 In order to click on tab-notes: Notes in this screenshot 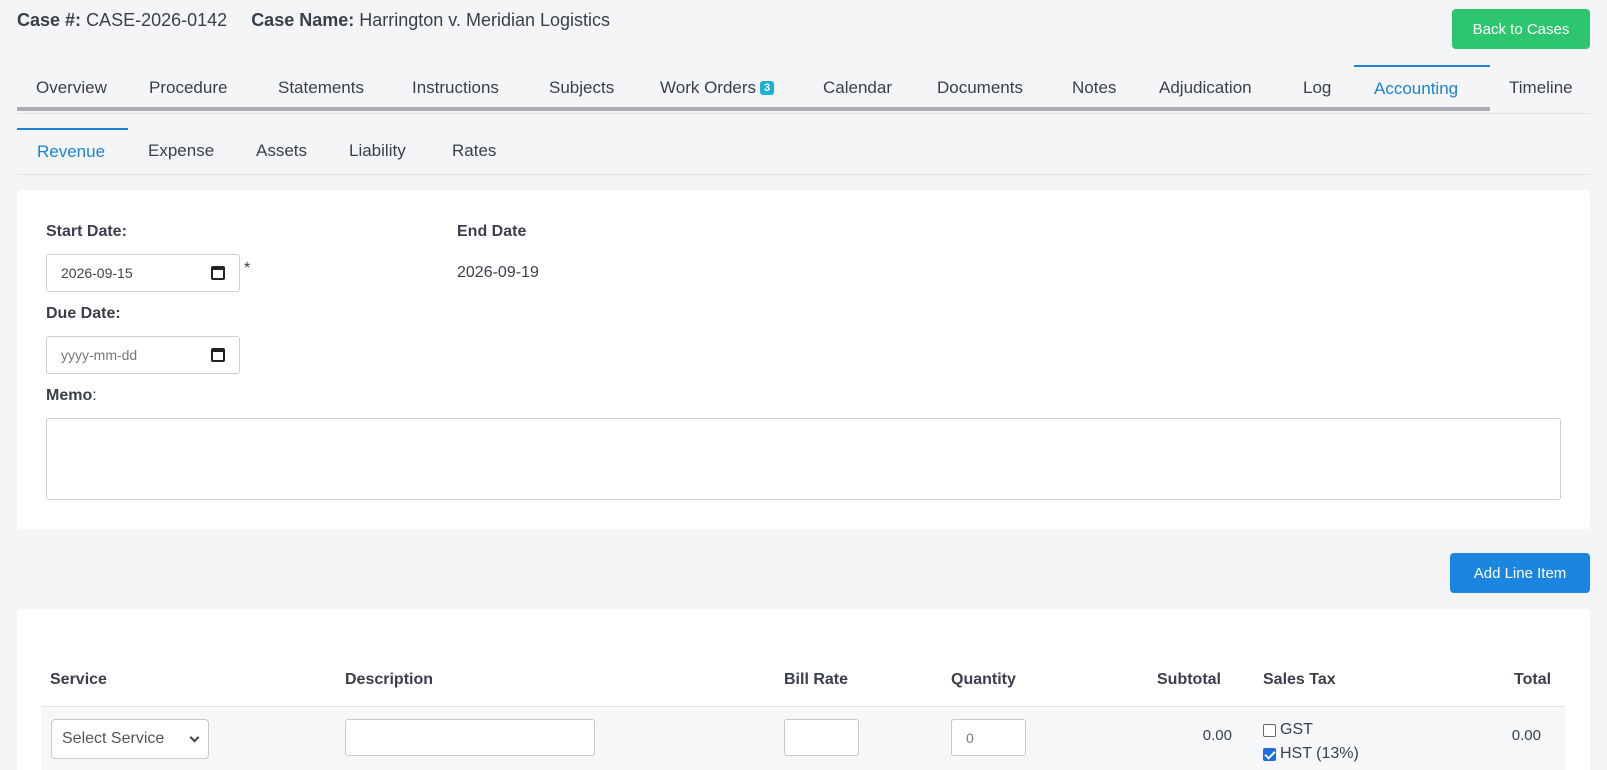, I will do `click(1094, 88)`.